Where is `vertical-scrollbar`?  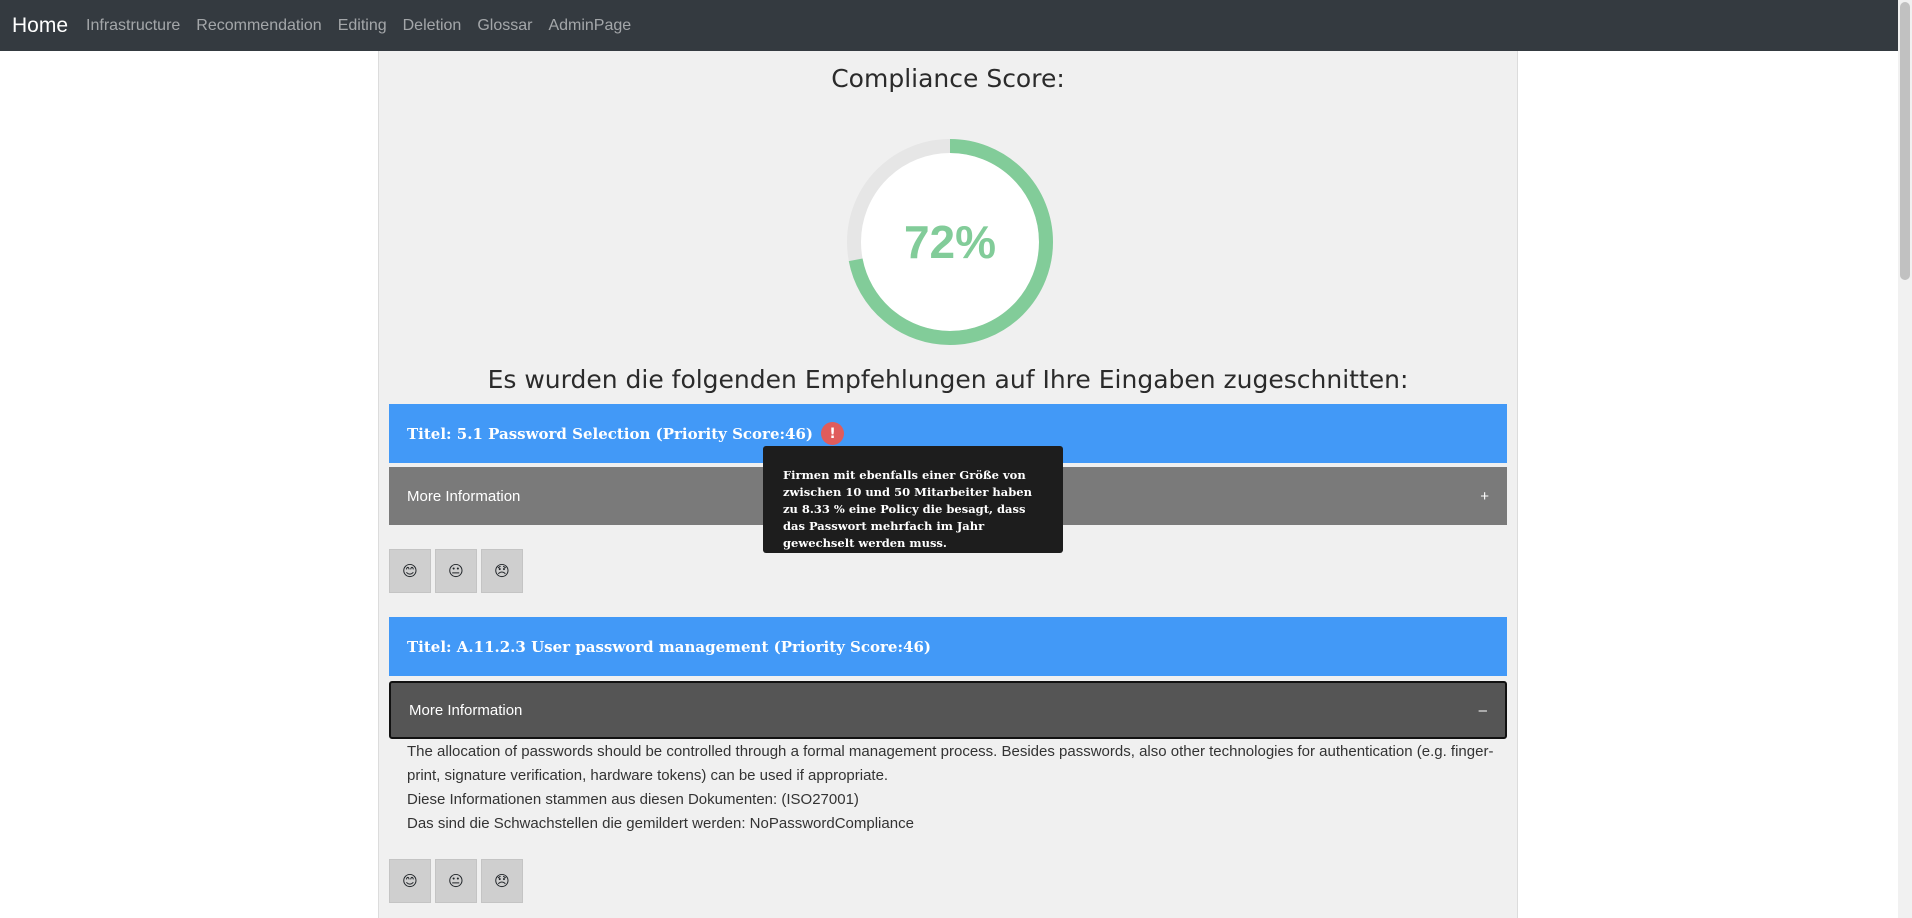 vertical-scrollbar is located at coordinates (1905, 459).